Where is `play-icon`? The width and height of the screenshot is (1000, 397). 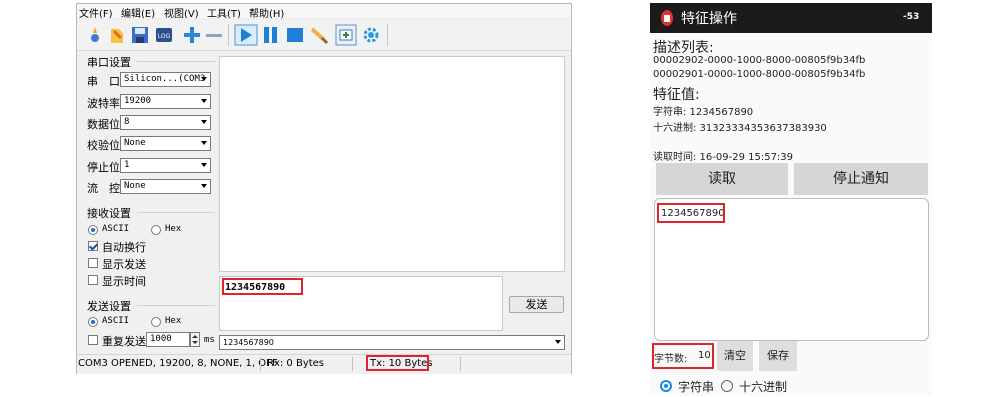
play-icon is located at coordinates (246, 35).